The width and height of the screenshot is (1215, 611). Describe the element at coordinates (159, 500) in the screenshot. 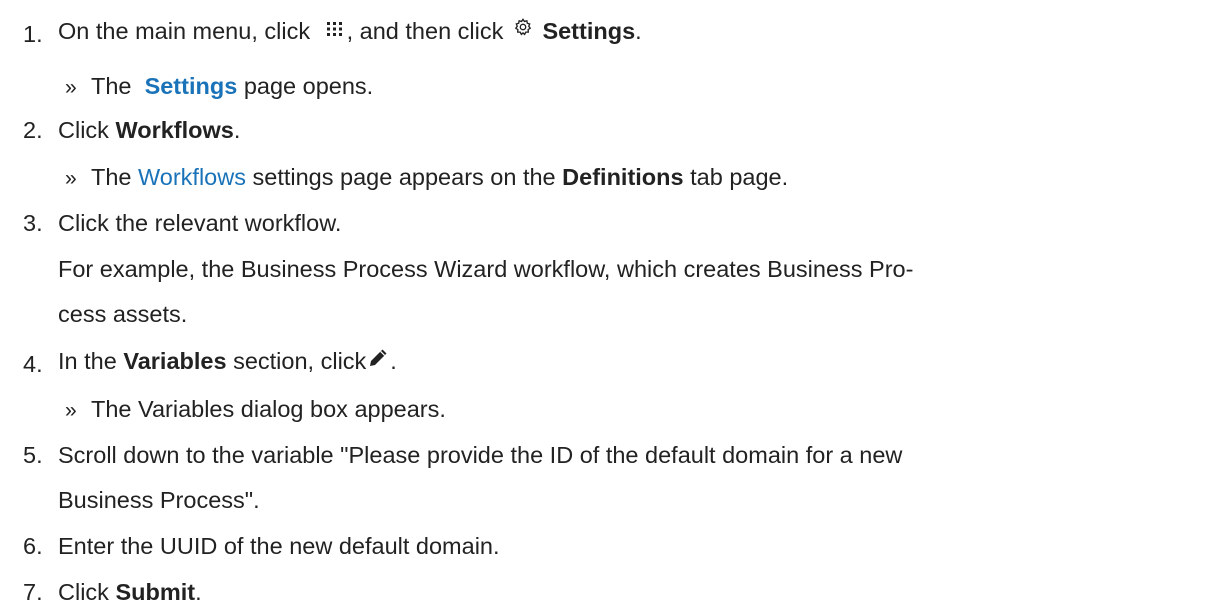

I see `step-5-line-2: Business Process".` at that location.